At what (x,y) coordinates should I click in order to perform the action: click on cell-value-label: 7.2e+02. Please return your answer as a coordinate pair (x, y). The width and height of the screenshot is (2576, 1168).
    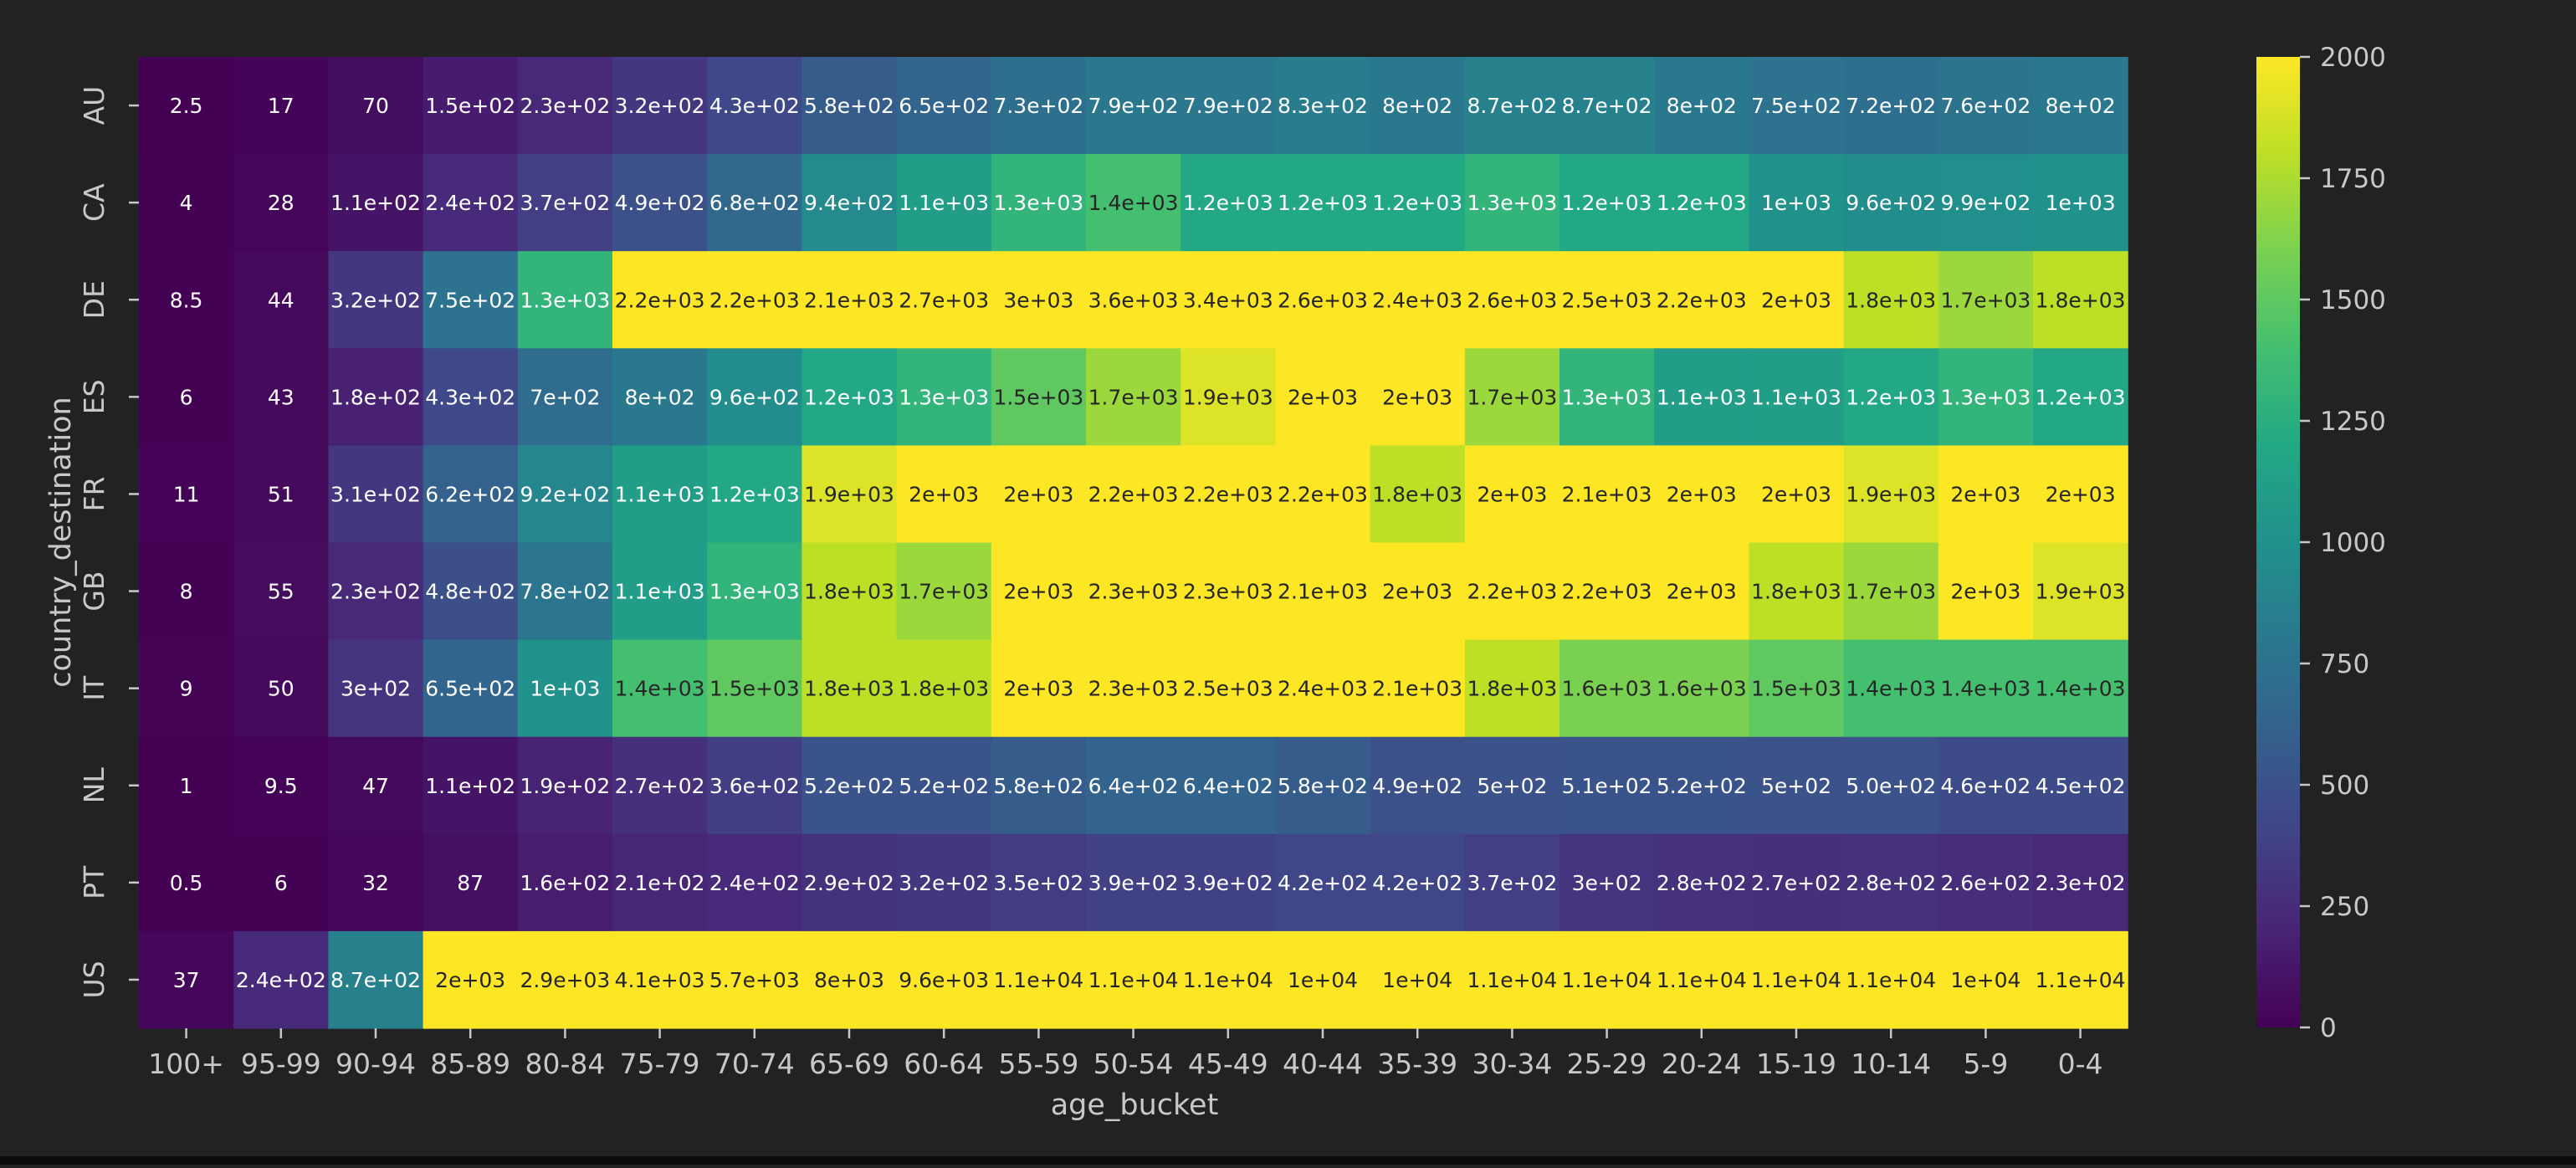
    Looking at the image, I should click on (1891, 106).